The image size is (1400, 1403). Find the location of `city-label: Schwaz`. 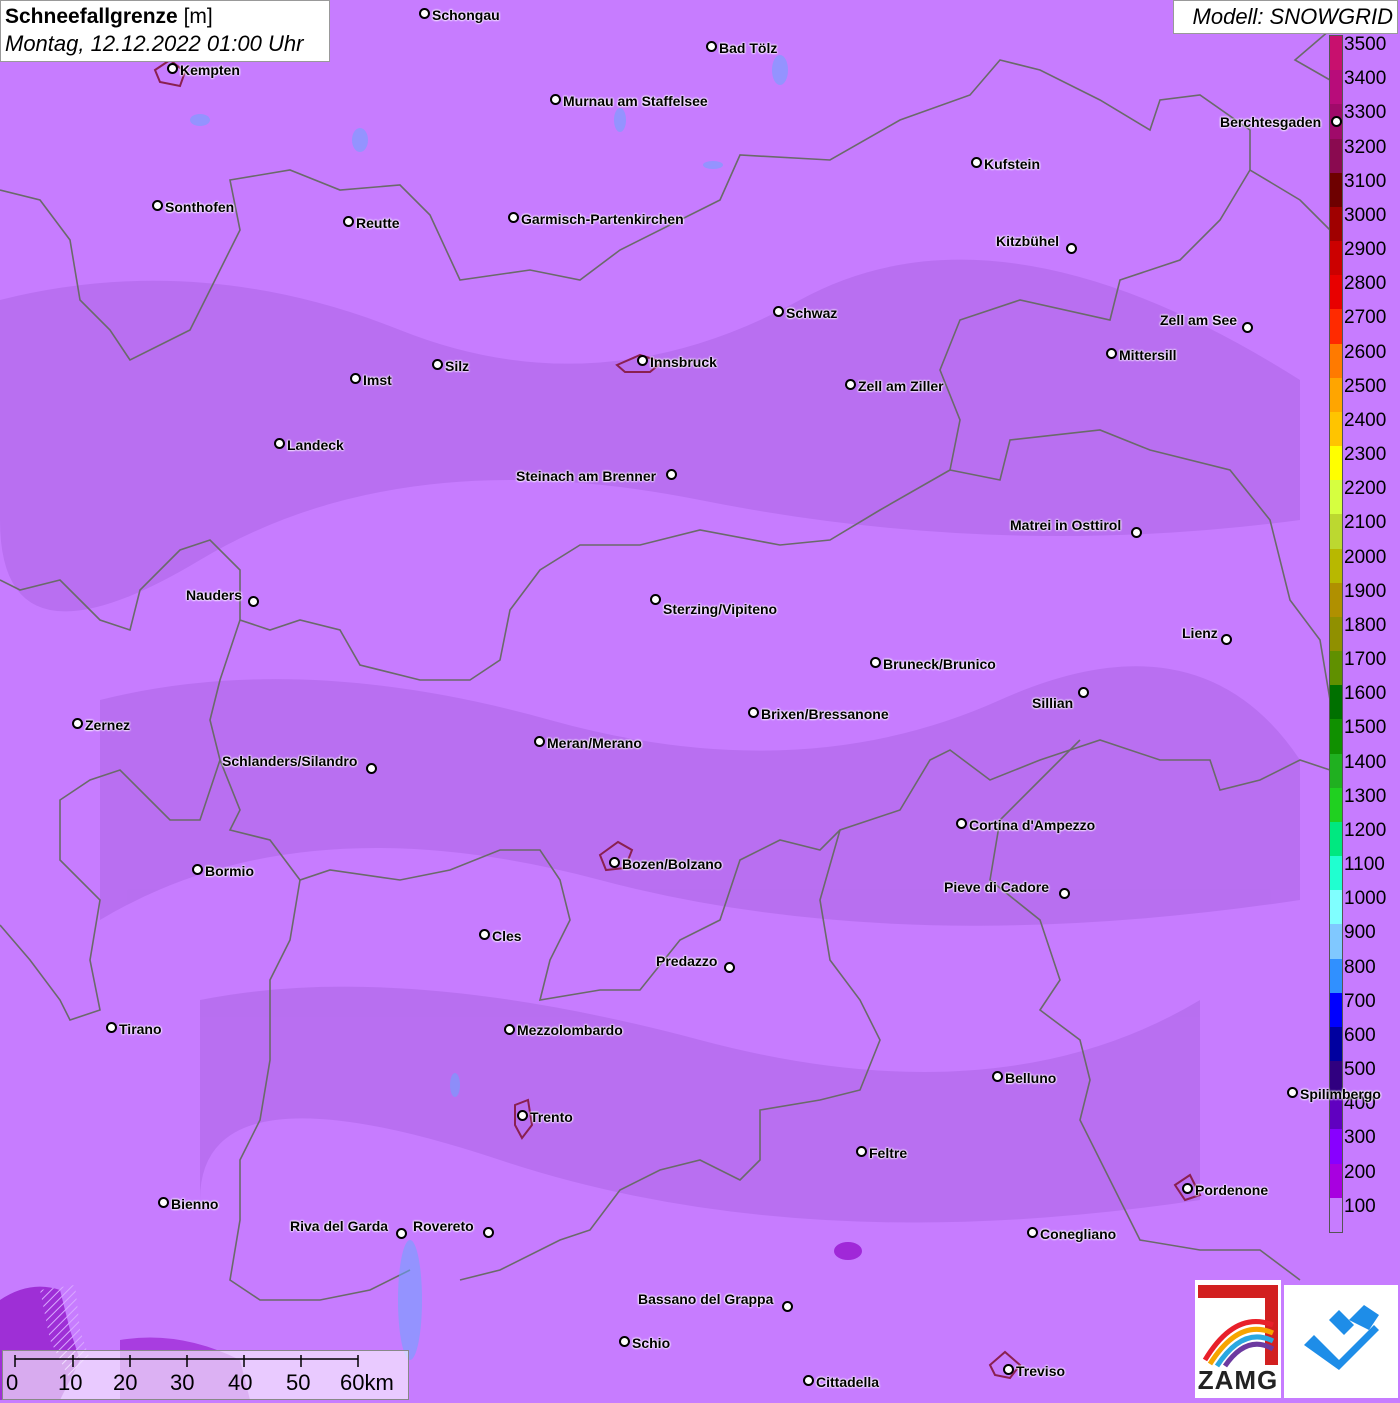

city-label: Schwaz is located at coordinates (812, 313).